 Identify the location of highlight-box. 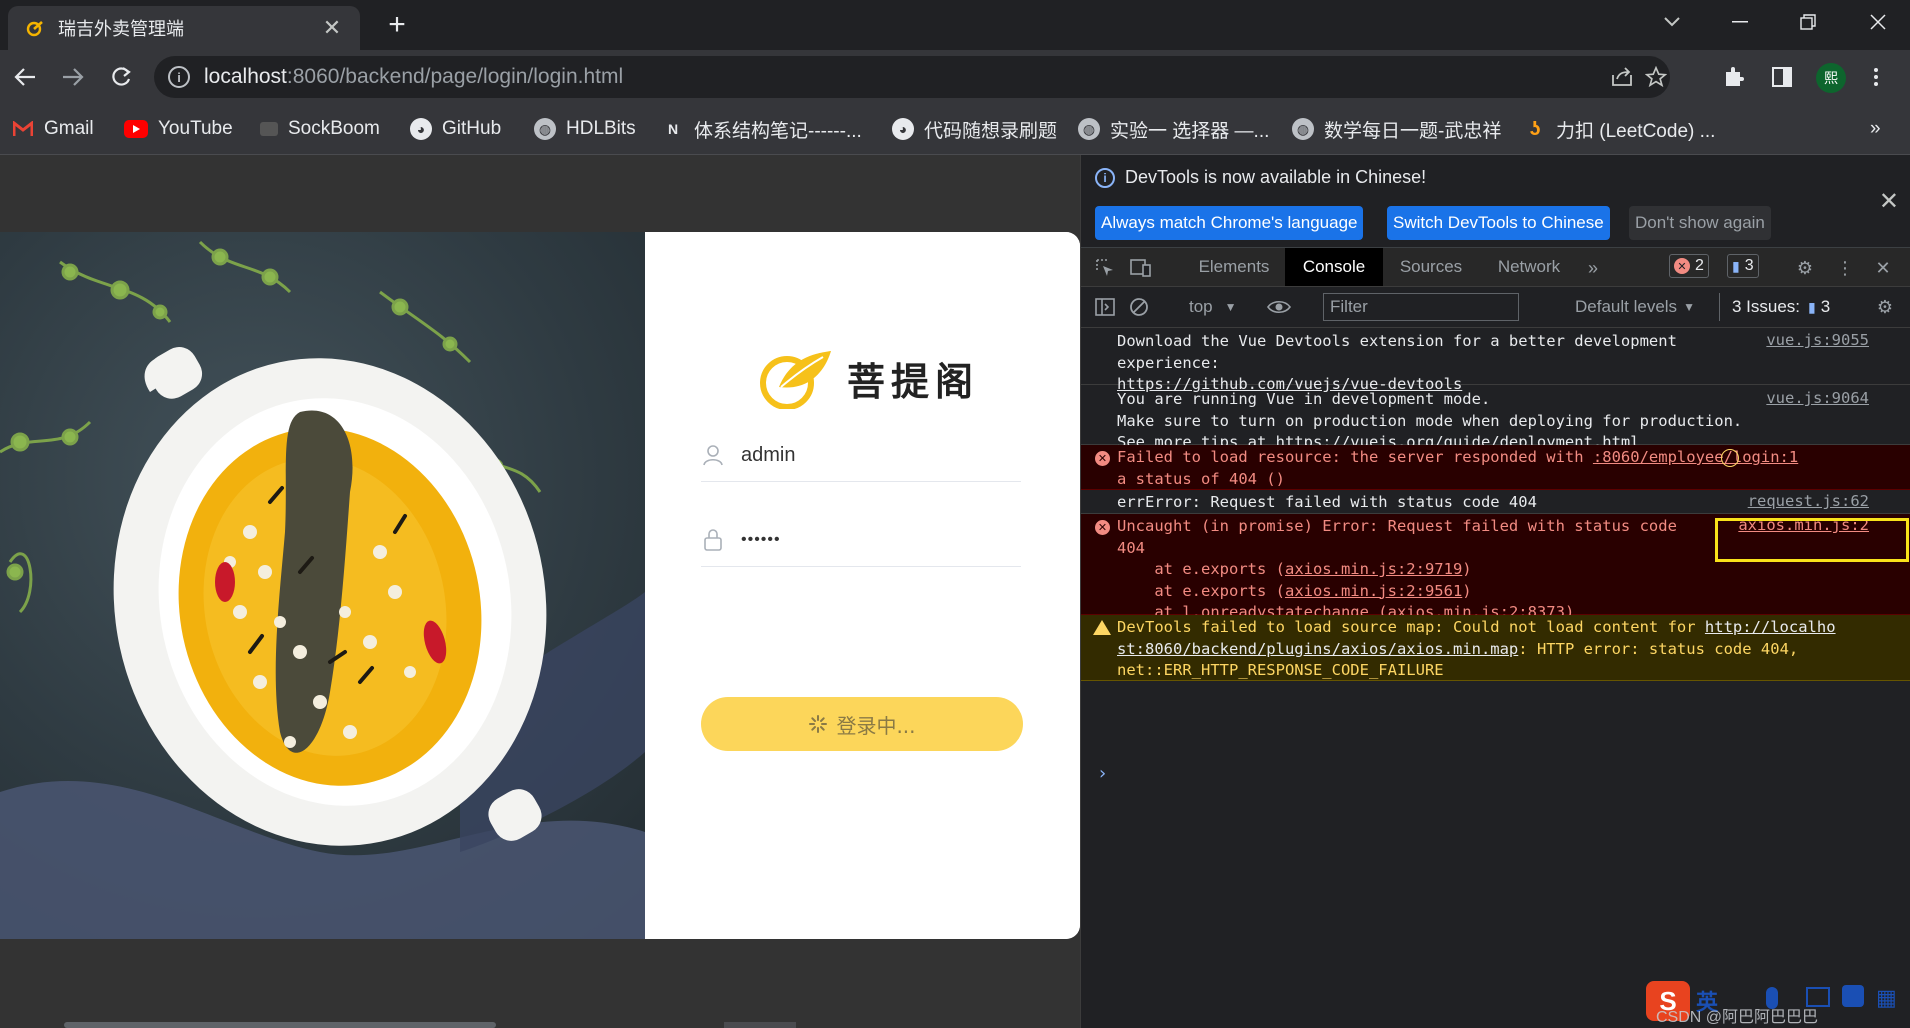
(1812, 540).